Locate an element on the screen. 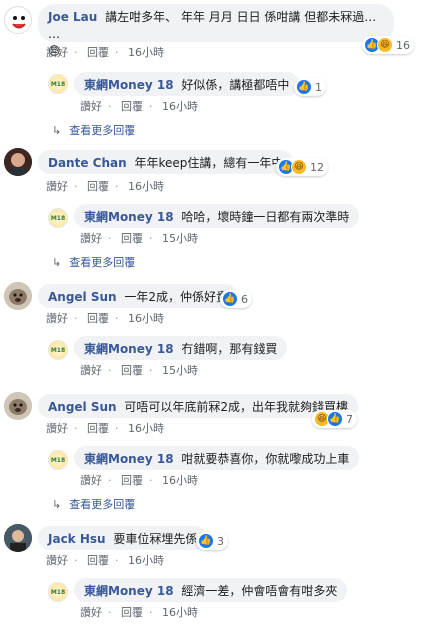 This screenshot has height=626, width=430. reply-bubble: 東網Money 18 哈哈，壞時鐘一日都有兩次準時 is located at coordinates (217, 216).